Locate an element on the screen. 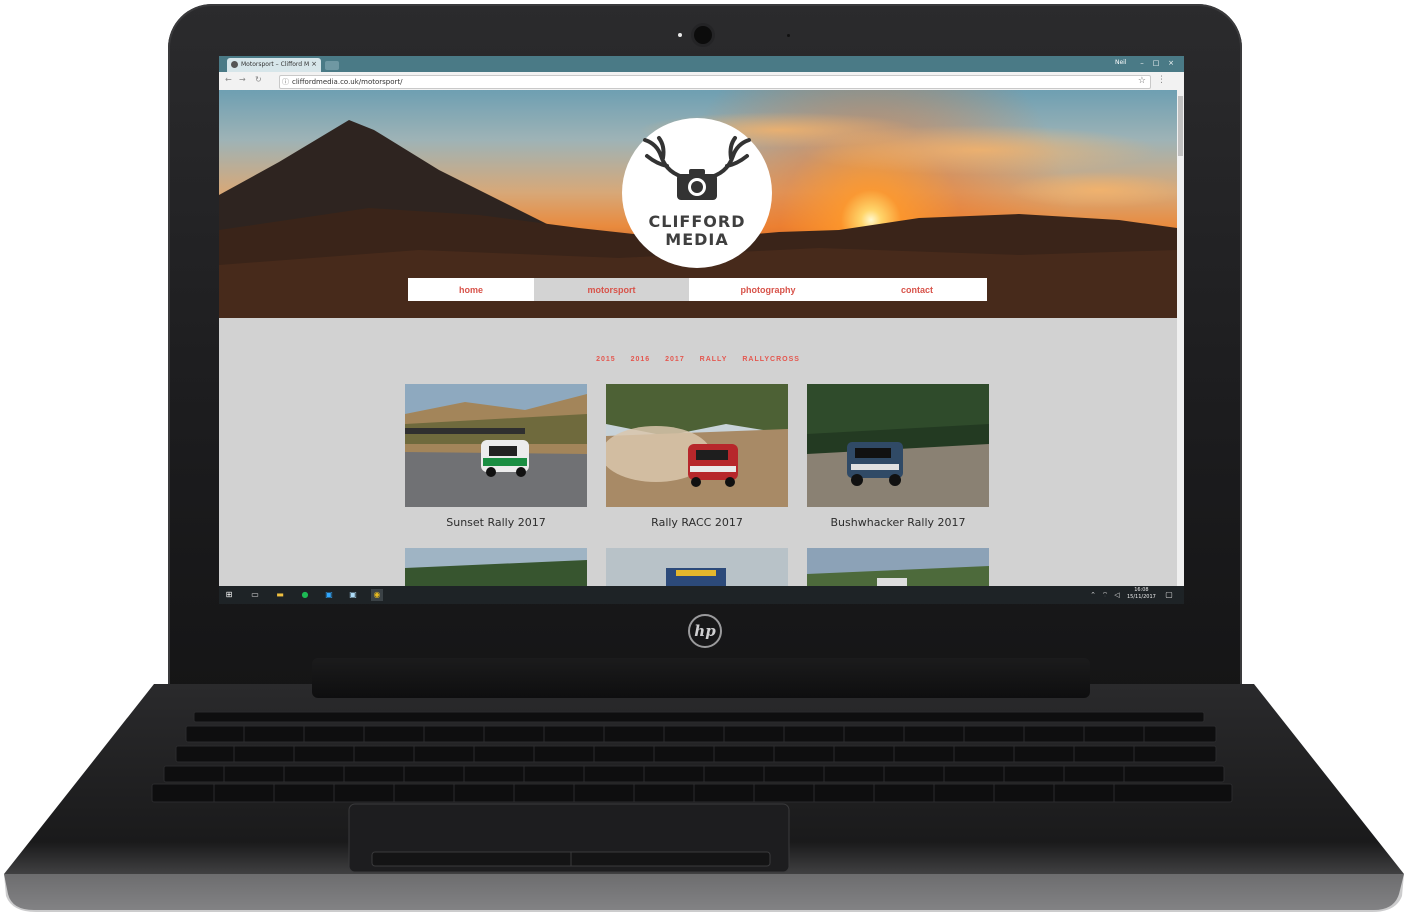 The width and height of the screenshot is (1408, 917). filter-rallycross: RALLYCROSS is located at coordinates (771, 359).